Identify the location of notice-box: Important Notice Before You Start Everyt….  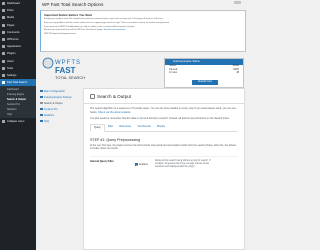
(143, 31).